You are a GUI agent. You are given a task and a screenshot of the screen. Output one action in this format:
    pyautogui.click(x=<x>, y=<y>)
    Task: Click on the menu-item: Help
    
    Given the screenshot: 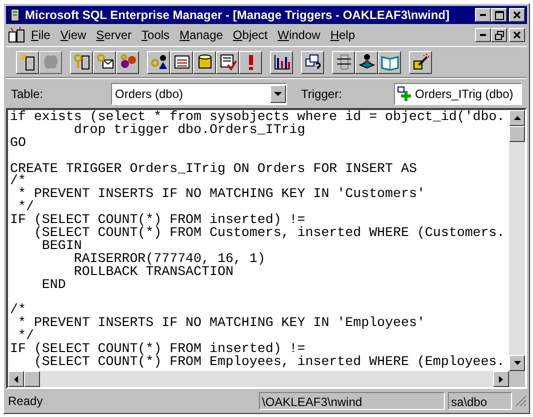 What is the action you would take?
    pyautogui.click(x=342, y=35)
    